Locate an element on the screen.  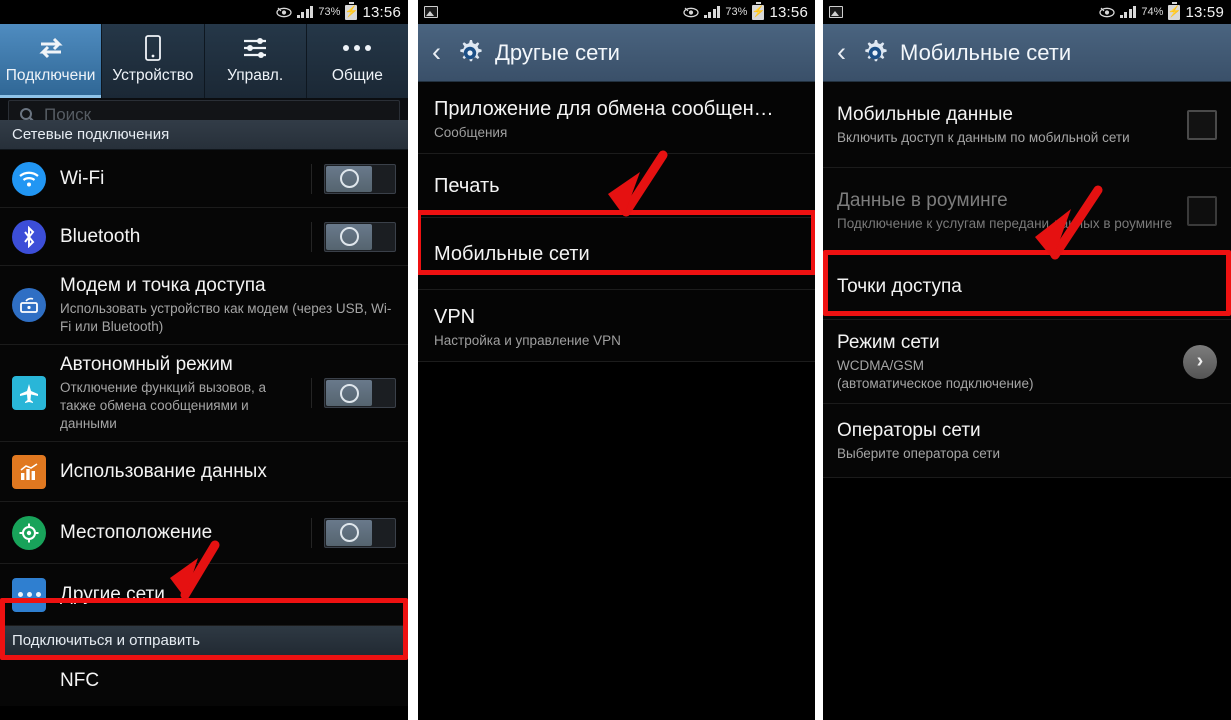
list-item-subtitle: WCDMA/GSM (автоматическое подключение) is located at coordinates (935, 374).